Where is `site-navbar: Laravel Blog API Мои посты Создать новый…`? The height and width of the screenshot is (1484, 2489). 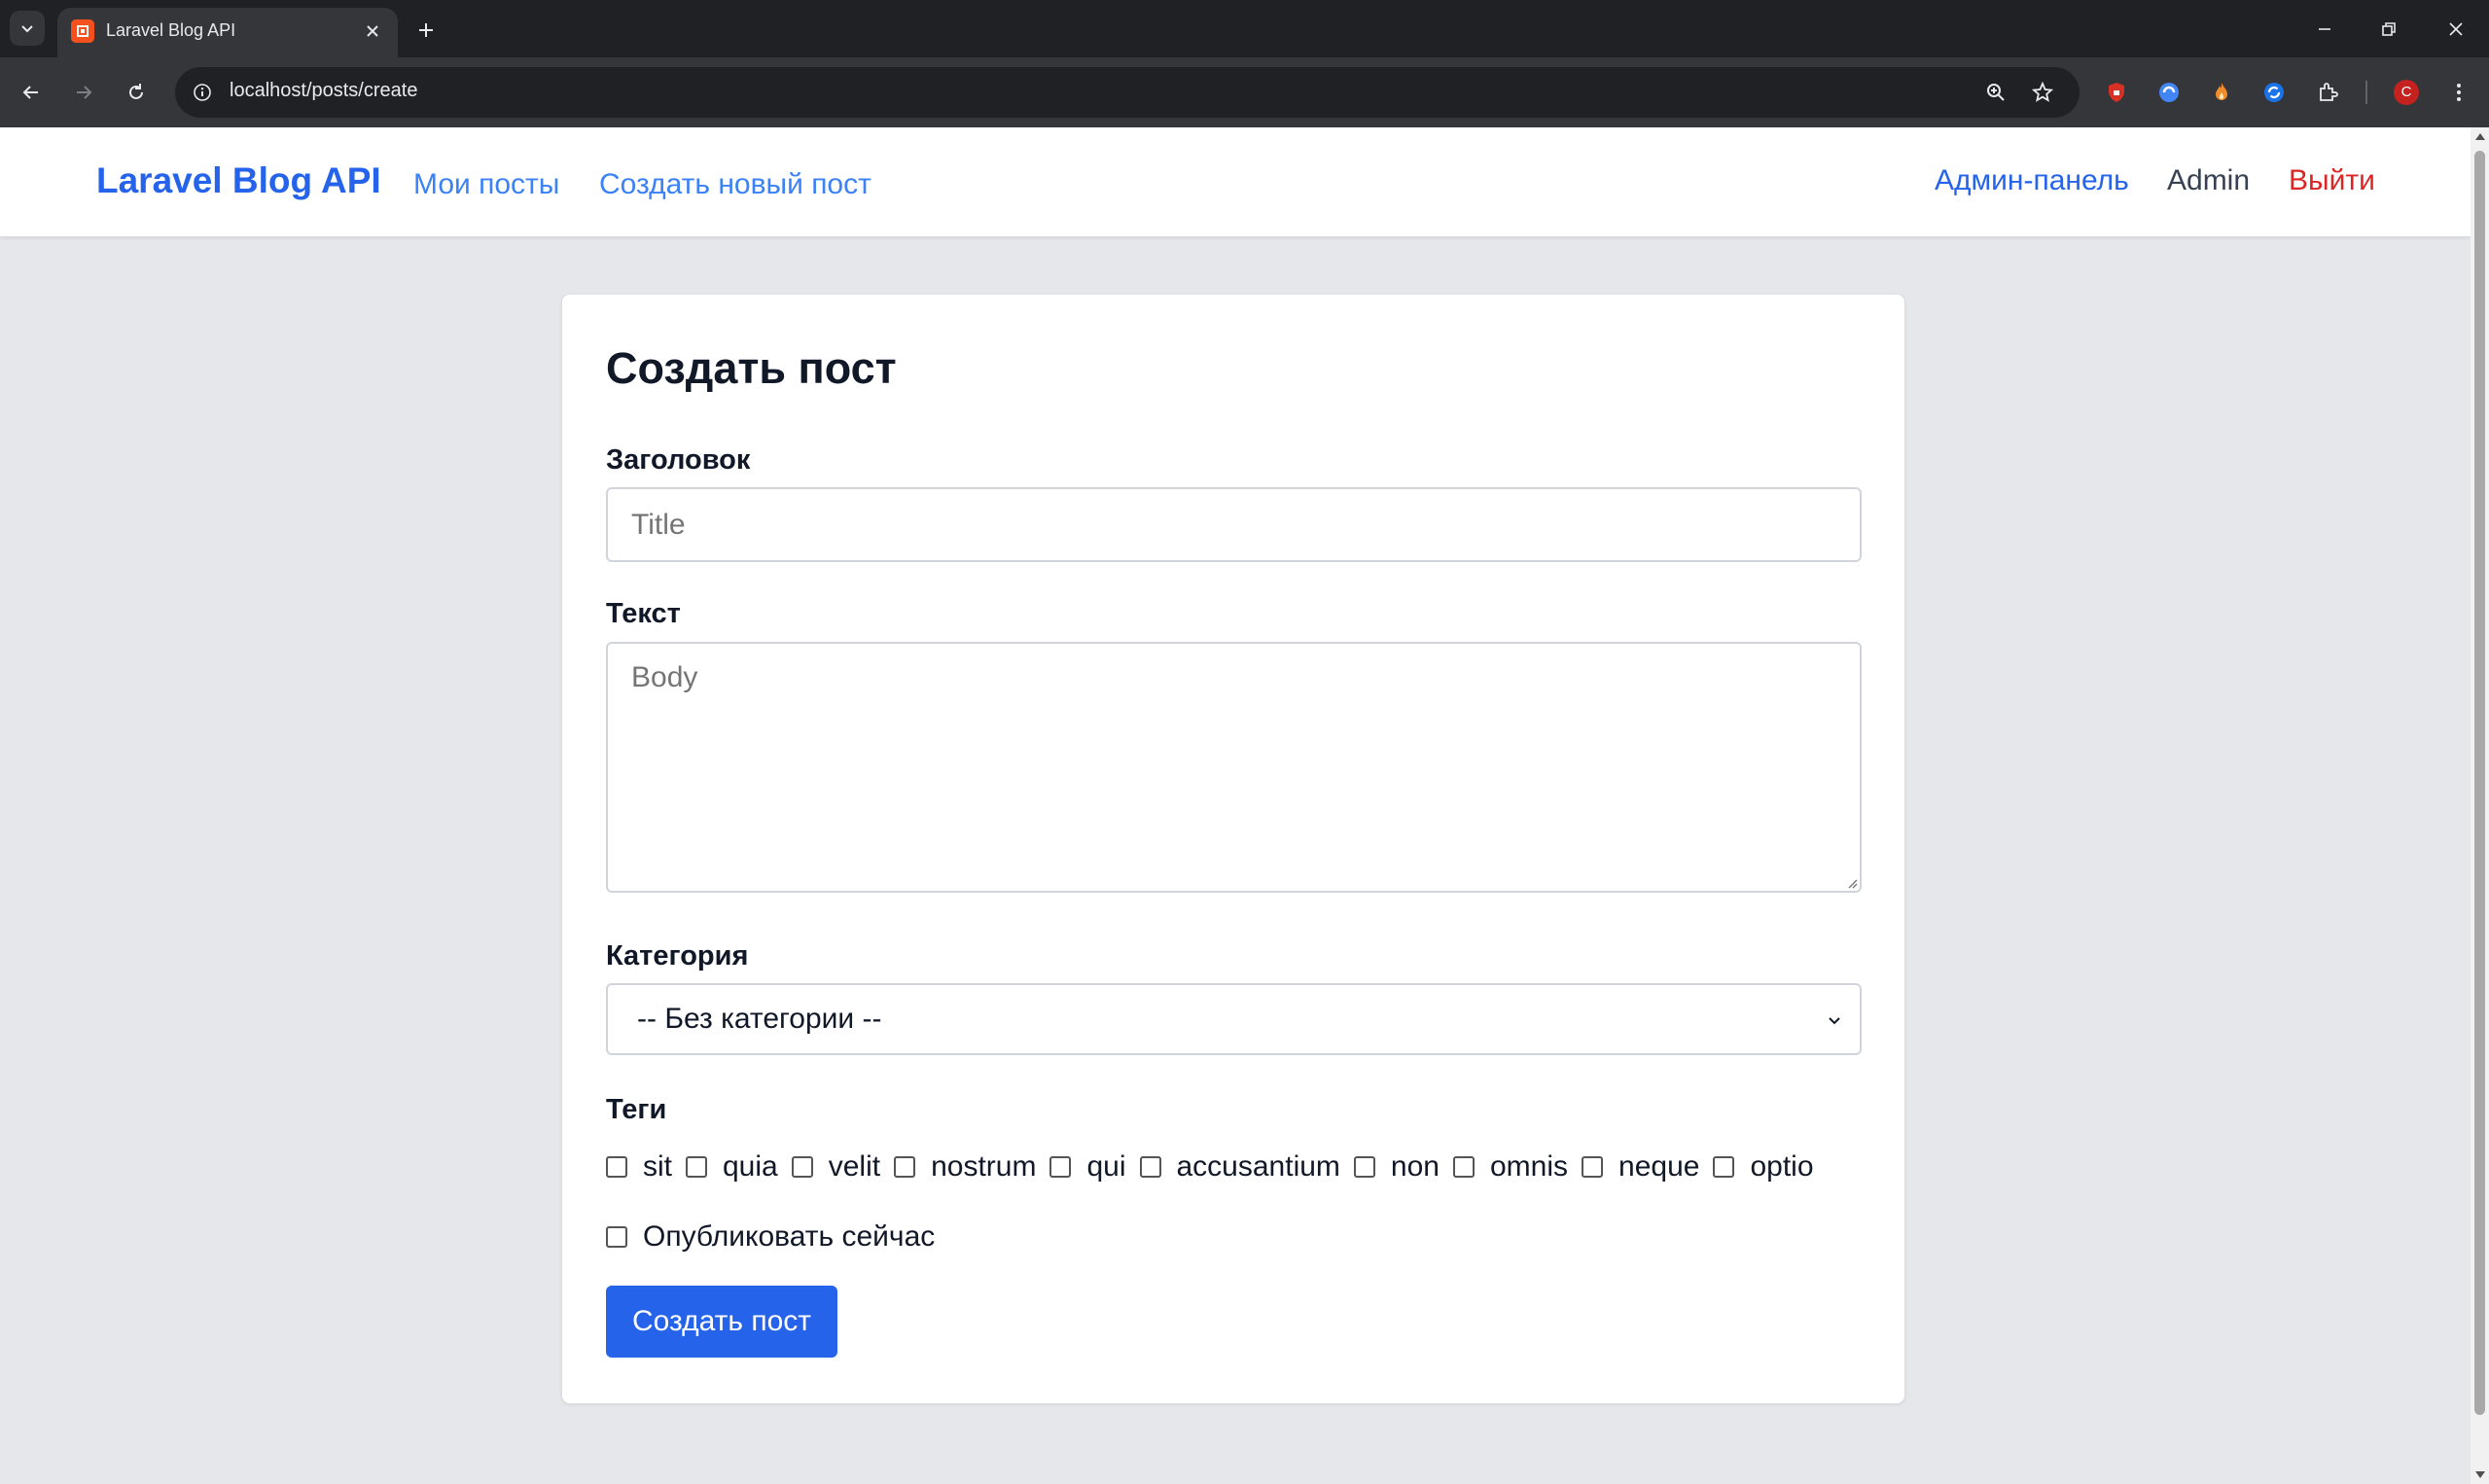 site-navbar: Laravel Blog API Мои посты Создать новый… is located at coordinates (1235, 182).